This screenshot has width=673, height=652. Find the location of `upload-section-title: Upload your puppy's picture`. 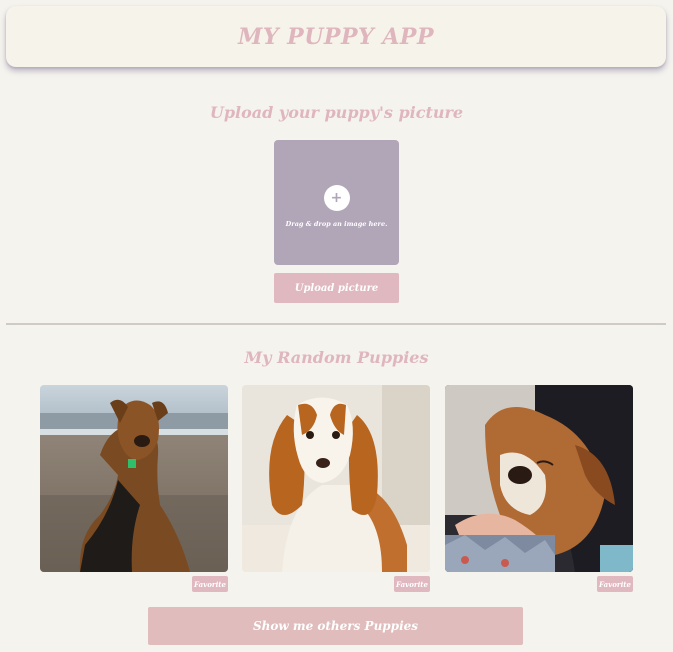

upload-section-title: Upload your puppy's picture is located at coordinates (336, 112).